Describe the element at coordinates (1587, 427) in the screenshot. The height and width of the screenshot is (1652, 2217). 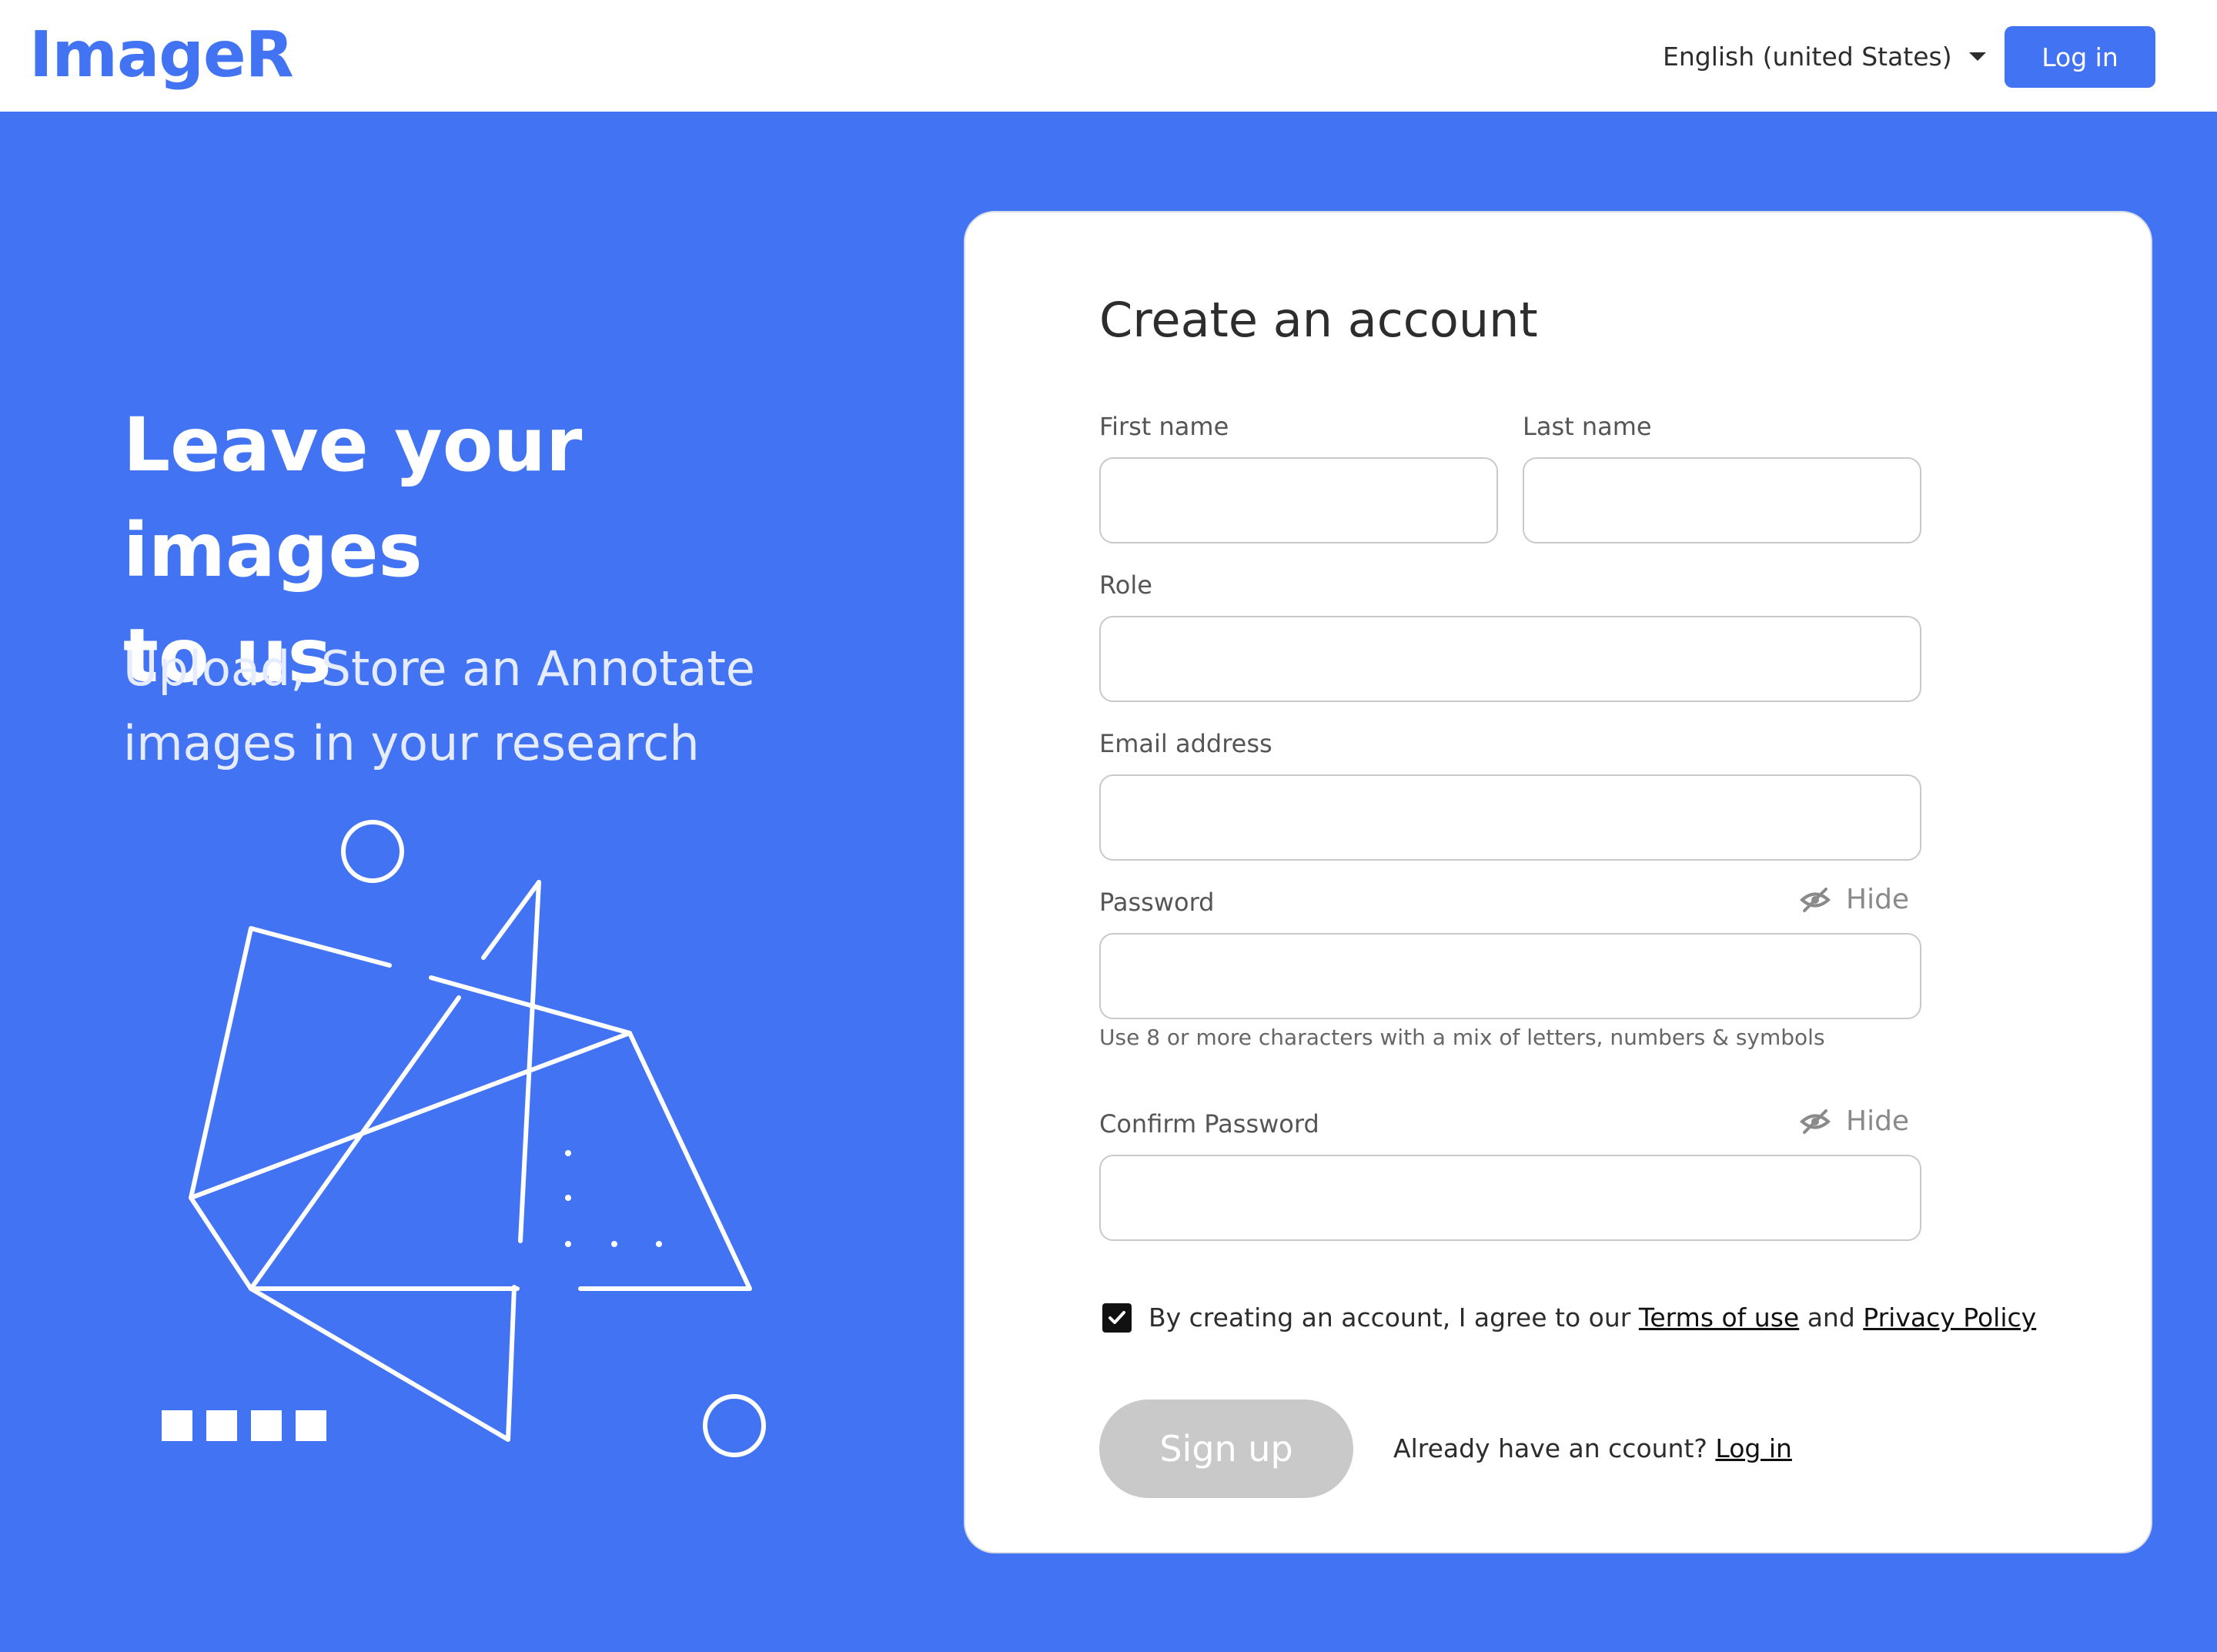
I see `last-name-label: Last name` at that location.